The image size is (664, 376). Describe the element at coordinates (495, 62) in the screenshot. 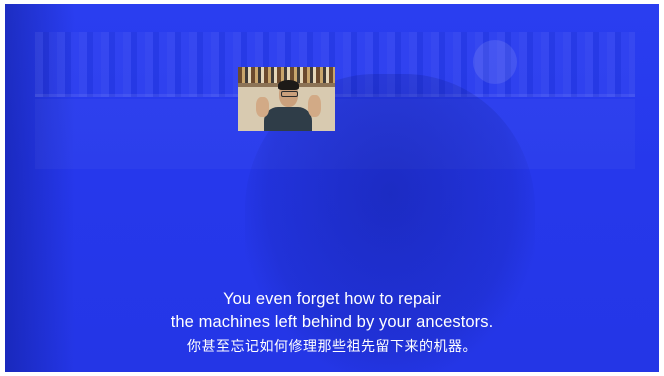

I see `background-globe` at that location.